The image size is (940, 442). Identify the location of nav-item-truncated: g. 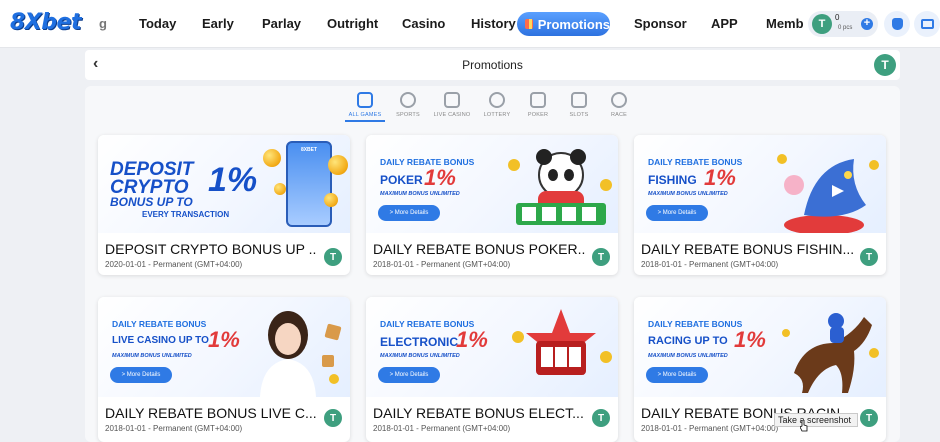
(103, 23).